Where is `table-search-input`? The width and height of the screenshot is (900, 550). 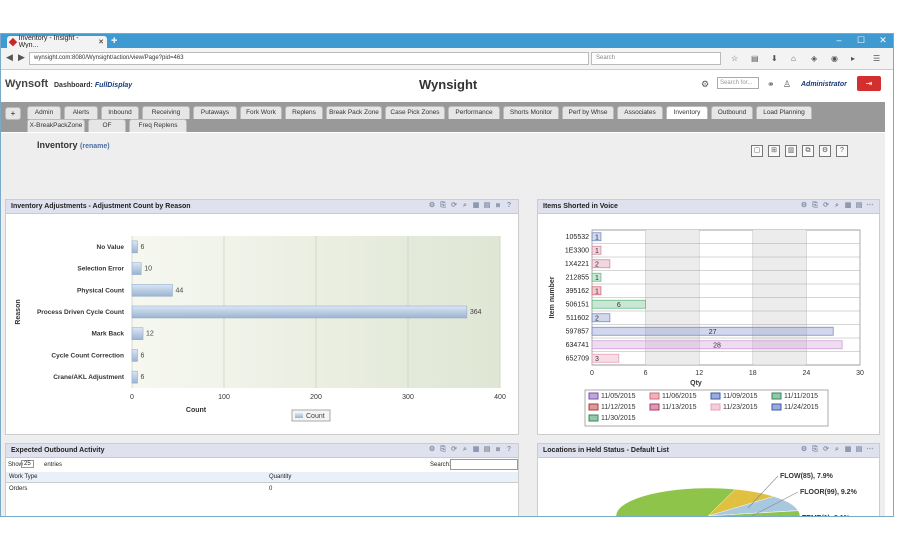 table-search-input is located at coordinates (484, 464).